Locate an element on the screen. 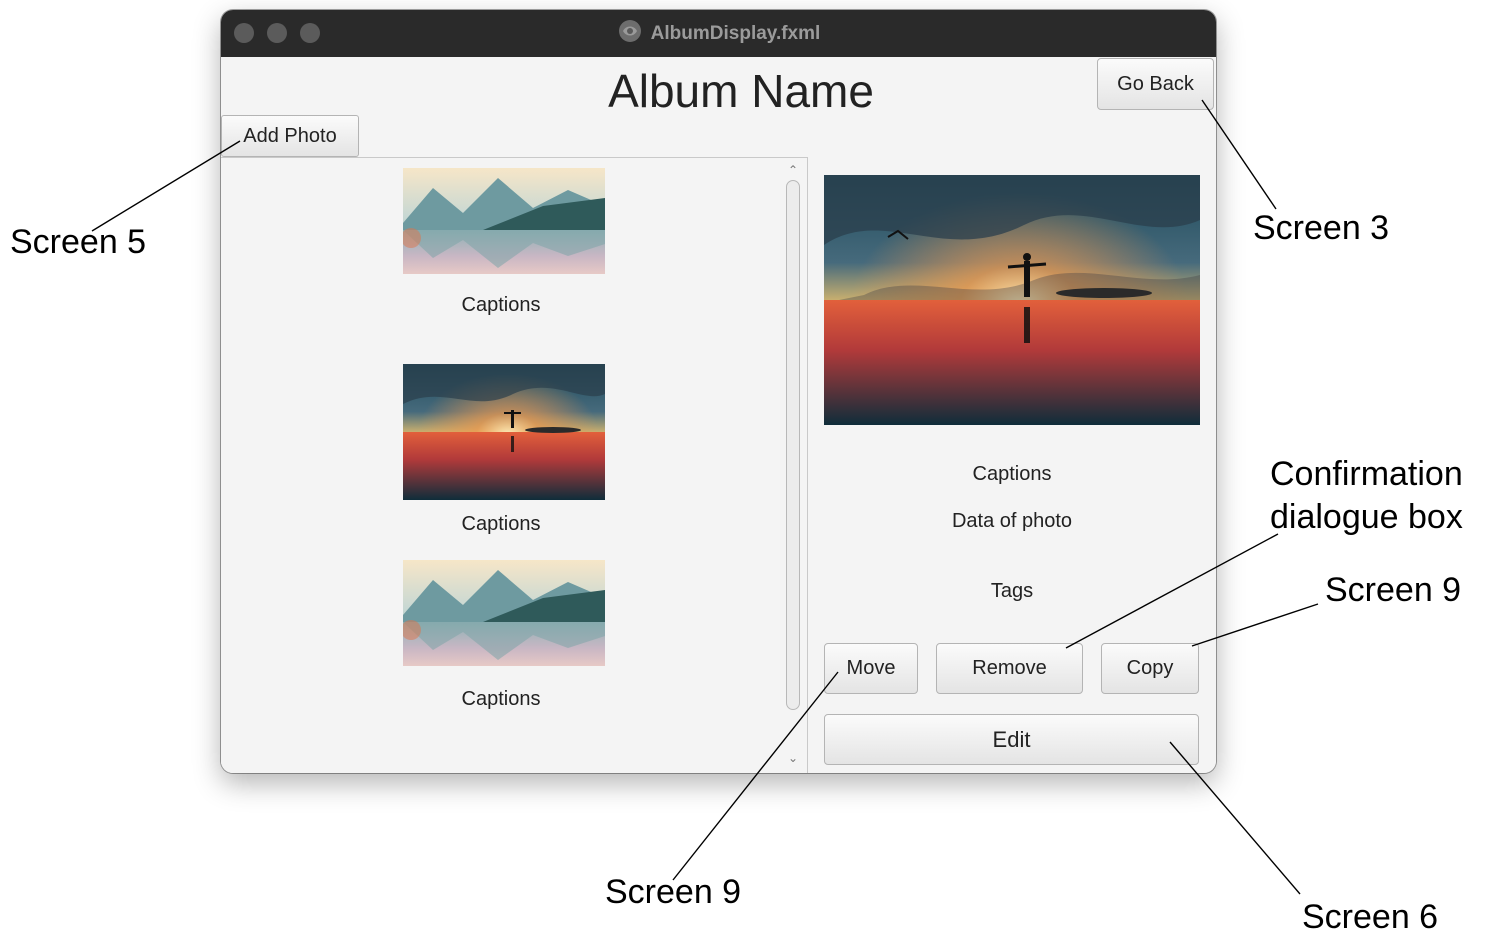 Image resolution: width=1494 pixels, height=937 pixels. annotation-confirmation-line2: dialogue box is located at coordinates (1366, 517).